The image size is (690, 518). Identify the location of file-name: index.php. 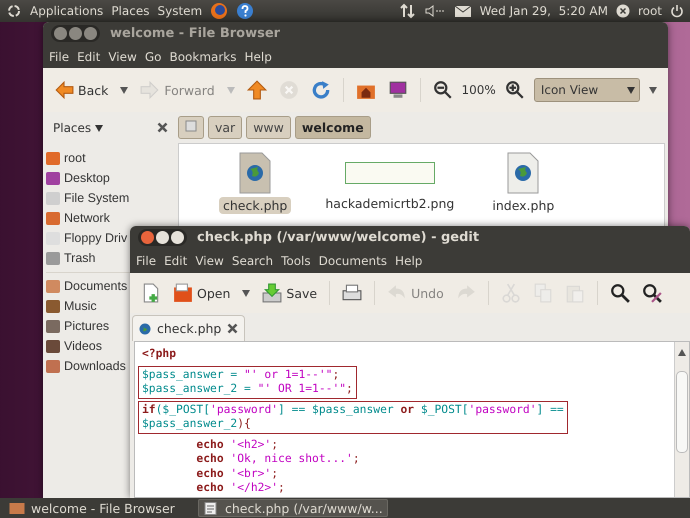
(523, 205).